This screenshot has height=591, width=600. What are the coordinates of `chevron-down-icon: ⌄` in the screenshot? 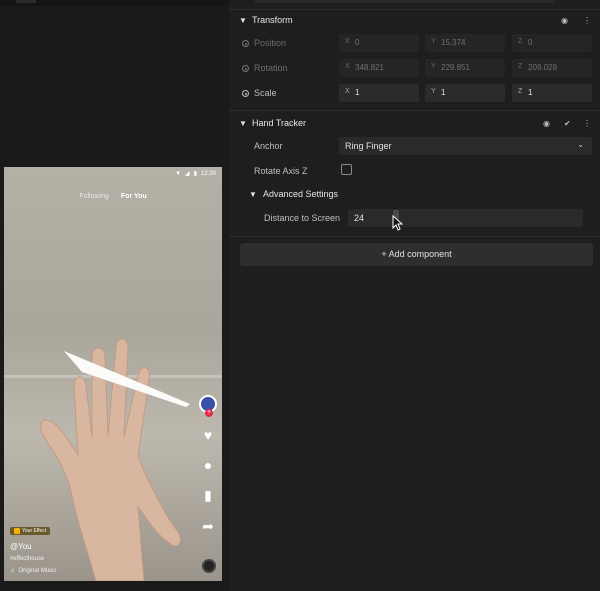 It's located at (580, 144).